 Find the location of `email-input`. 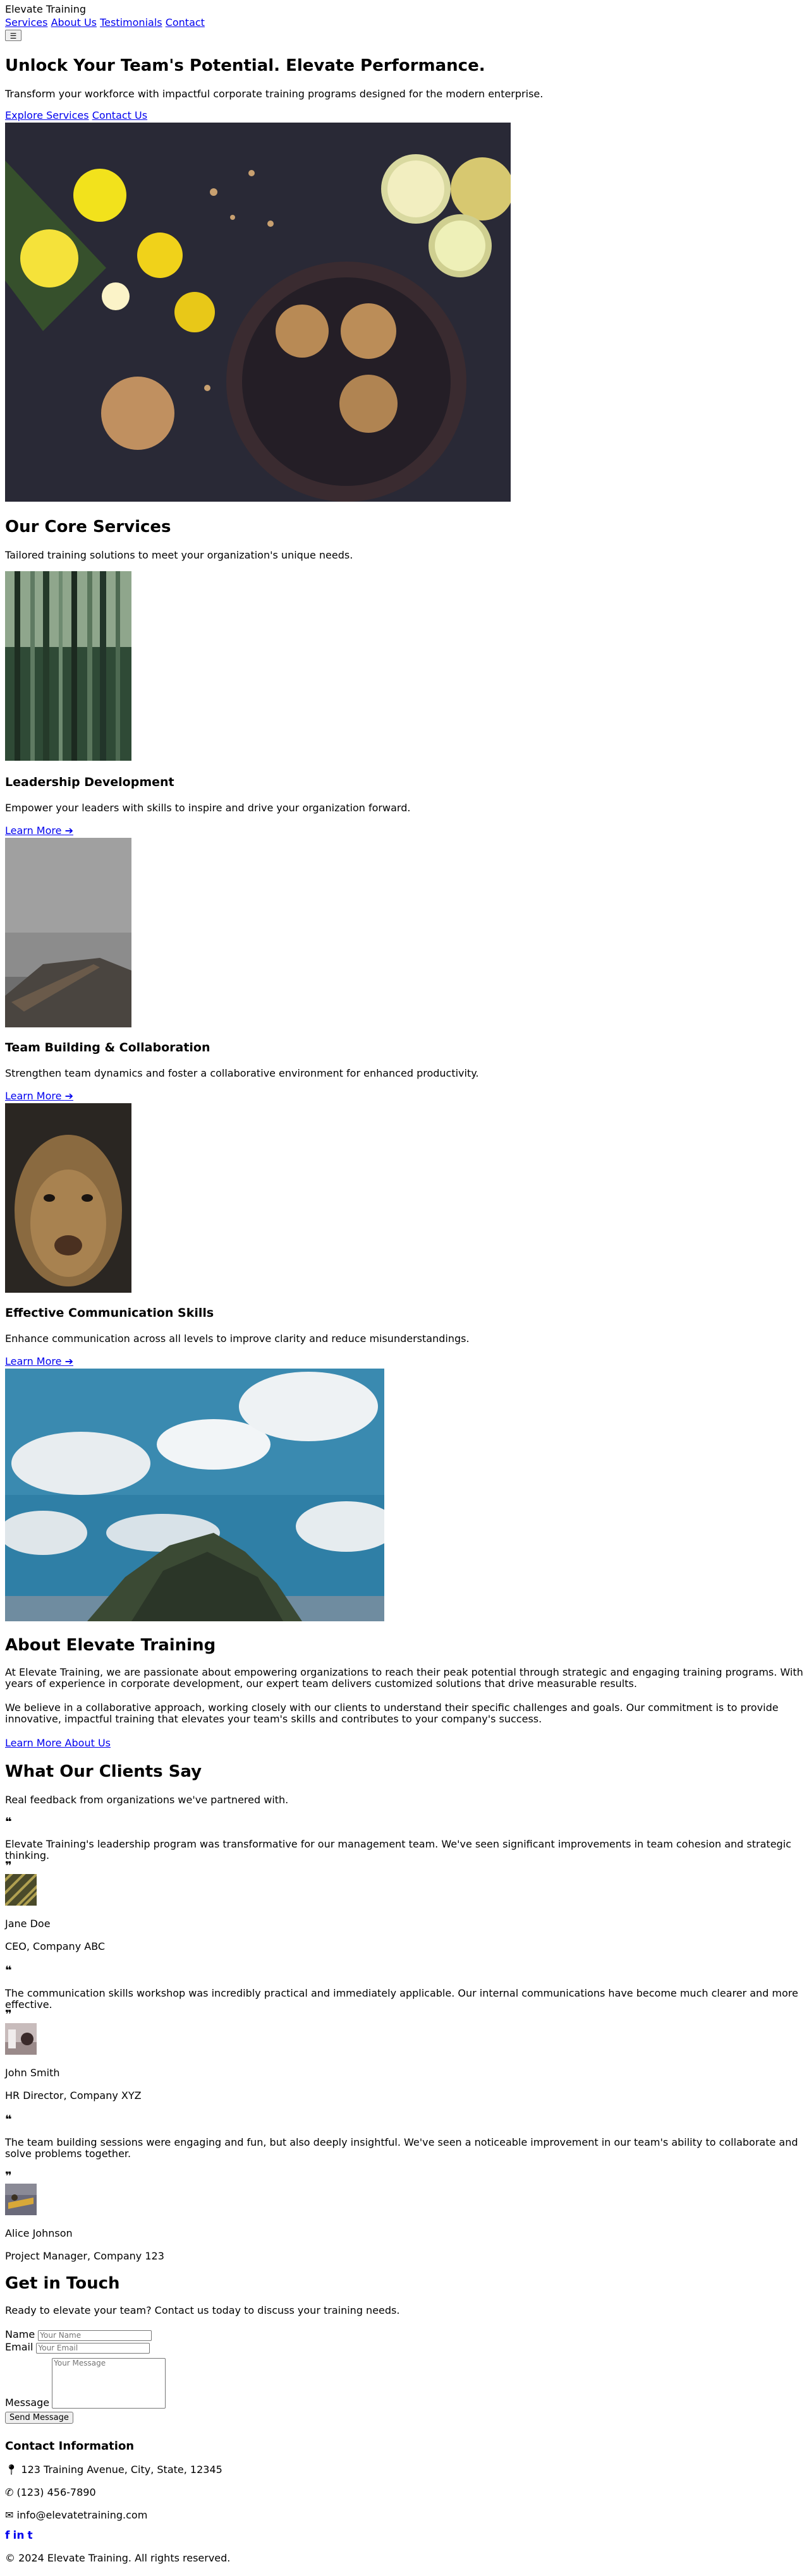

email-input is located at coordinates (93, 2348).